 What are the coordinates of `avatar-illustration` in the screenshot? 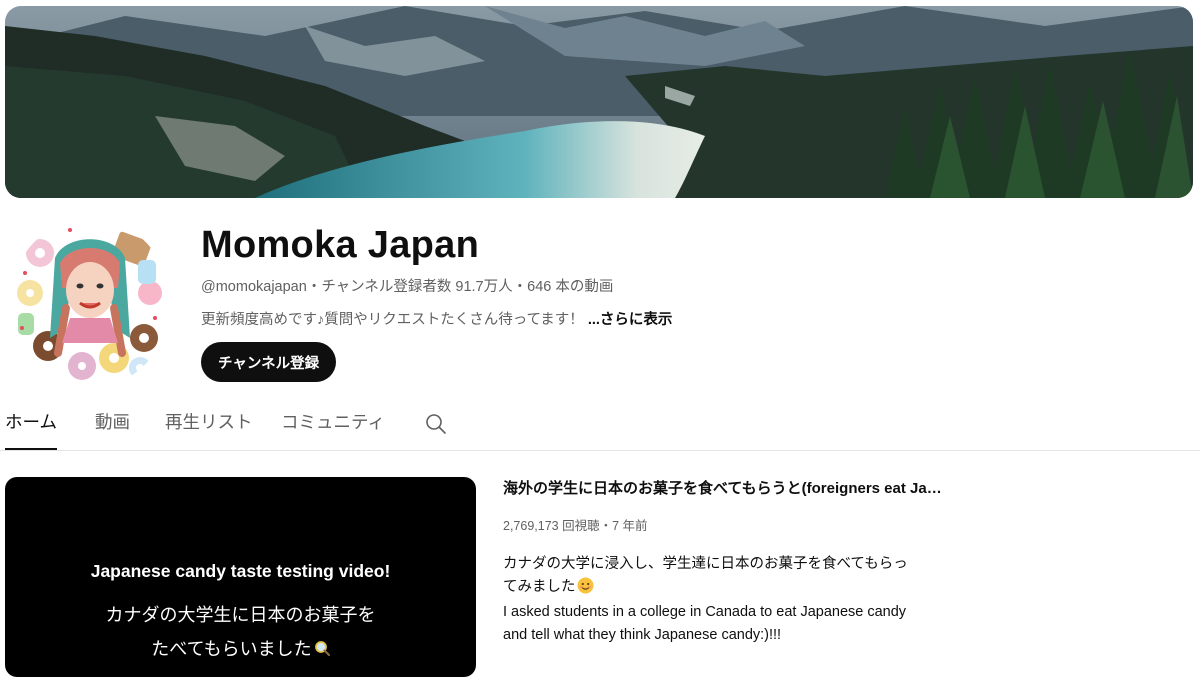 It's located at (90, 303).